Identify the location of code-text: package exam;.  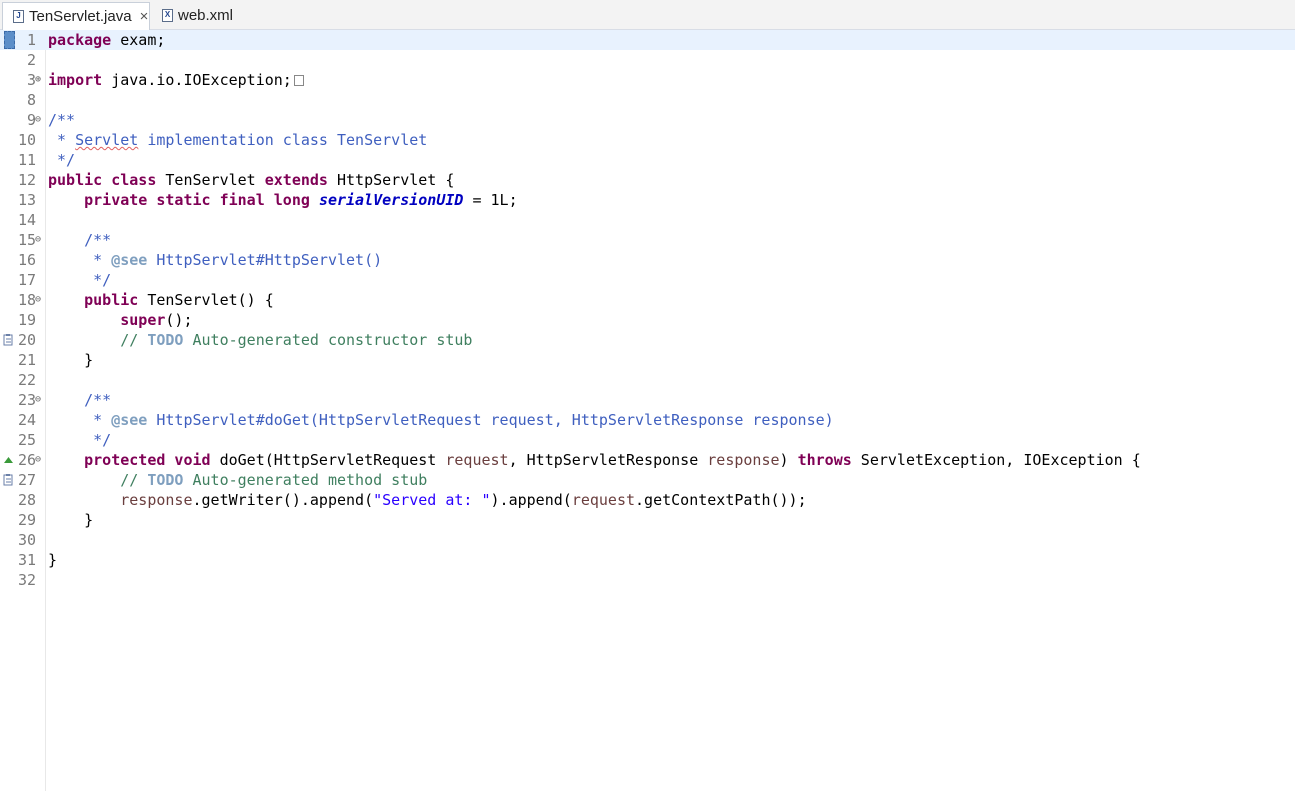
(107, 40).